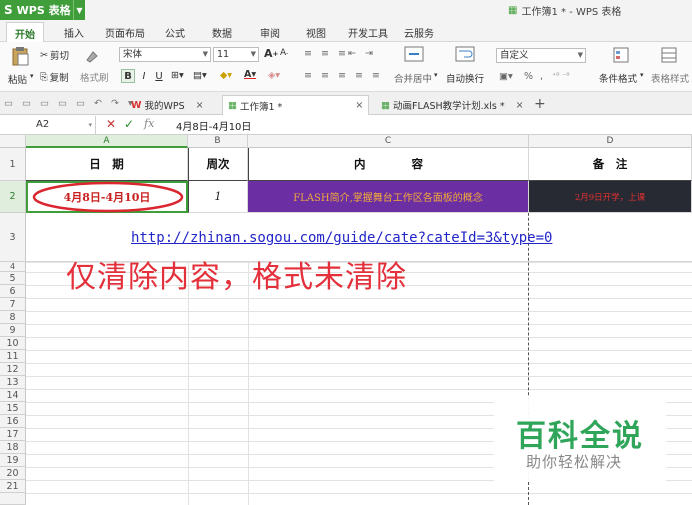 This screenshot has width=692, height=505. Describe the element at coordinates (362, 53) in the screenshot. I see `indent-icons: ⇤ ⇥` at that location.